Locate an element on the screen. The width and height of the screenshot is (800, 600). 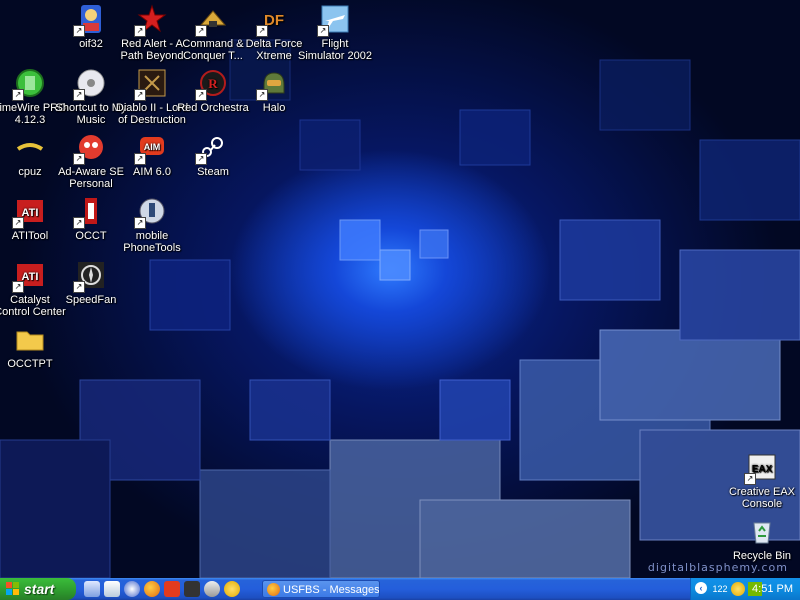
aim-icon is located at coordinates (172, 589).